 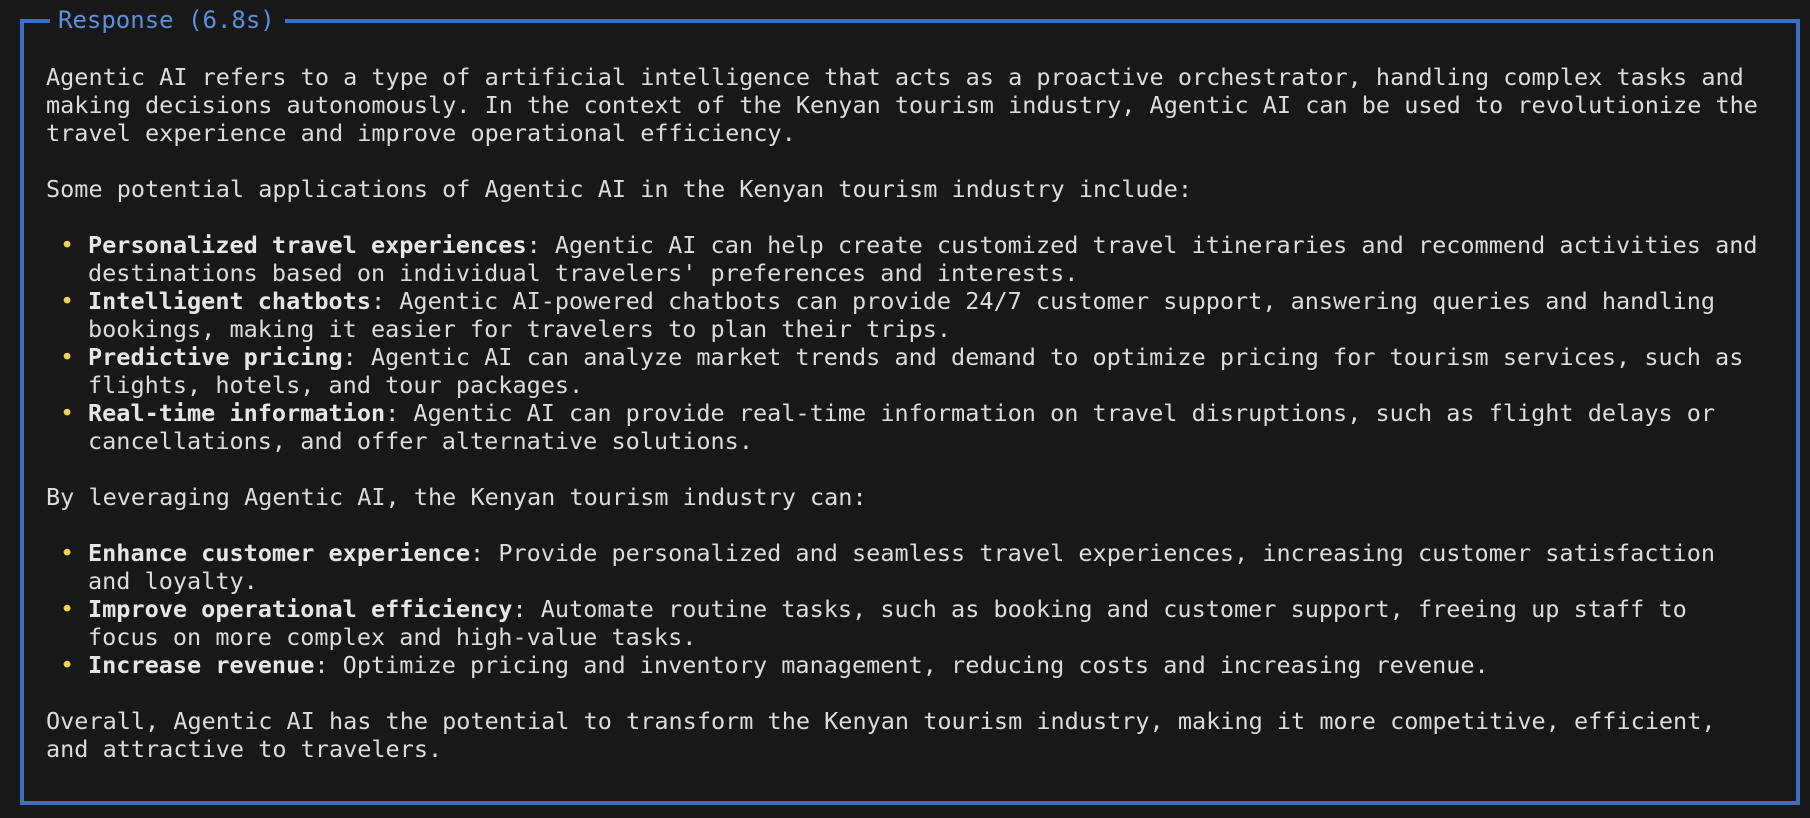 What do you see at coordinates (307, 245) in the screenshot?
I see `list-item-term: Personalized travel experiences` at bounding box center [307, 245].